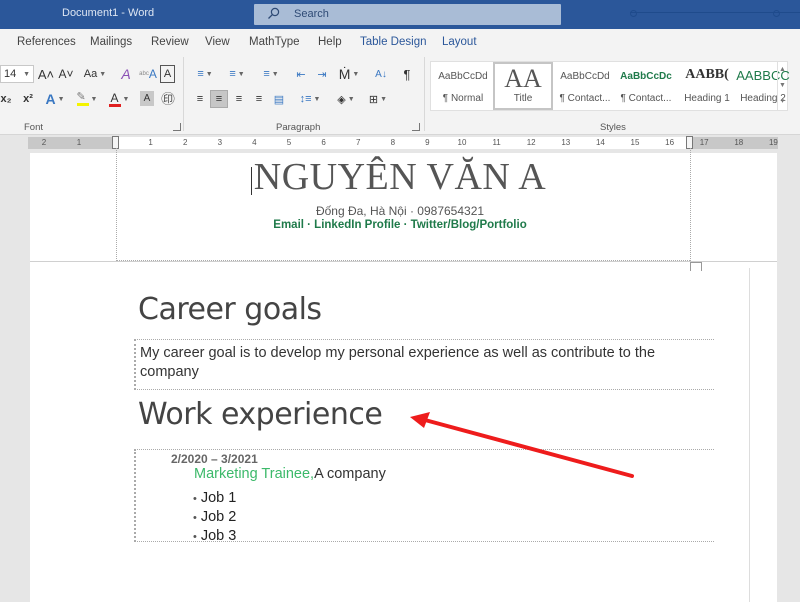 The height and width of the screenshot is (602, 800). What do you see at coordinates (239, 99) in the screenshot?
I see `align-right-icon: ≡` at bounding box center [239, 99].